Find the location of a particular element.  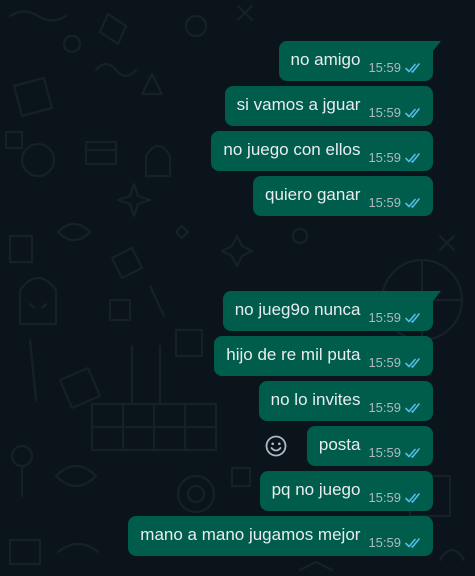

outgoing-message: quiero ganar 15:59 is located at coordinates (342, 196).